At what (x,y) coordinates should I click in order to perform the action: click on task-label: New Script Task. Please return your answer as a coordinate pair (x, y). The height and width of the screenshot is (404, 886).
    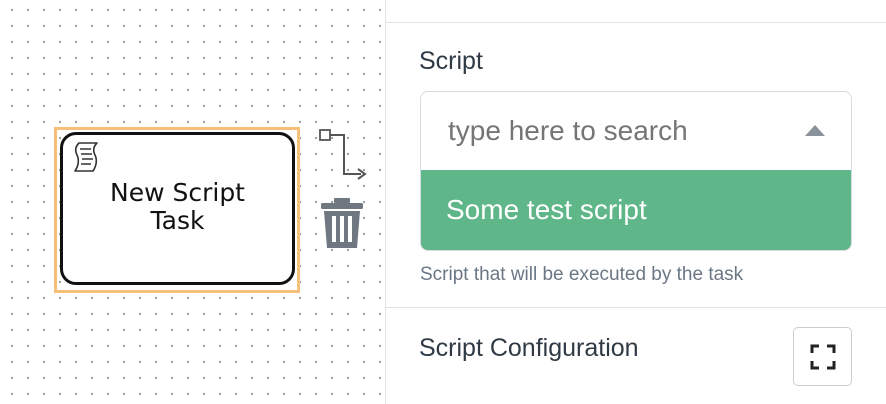
    Looking at the image, I should click on (177, 206).